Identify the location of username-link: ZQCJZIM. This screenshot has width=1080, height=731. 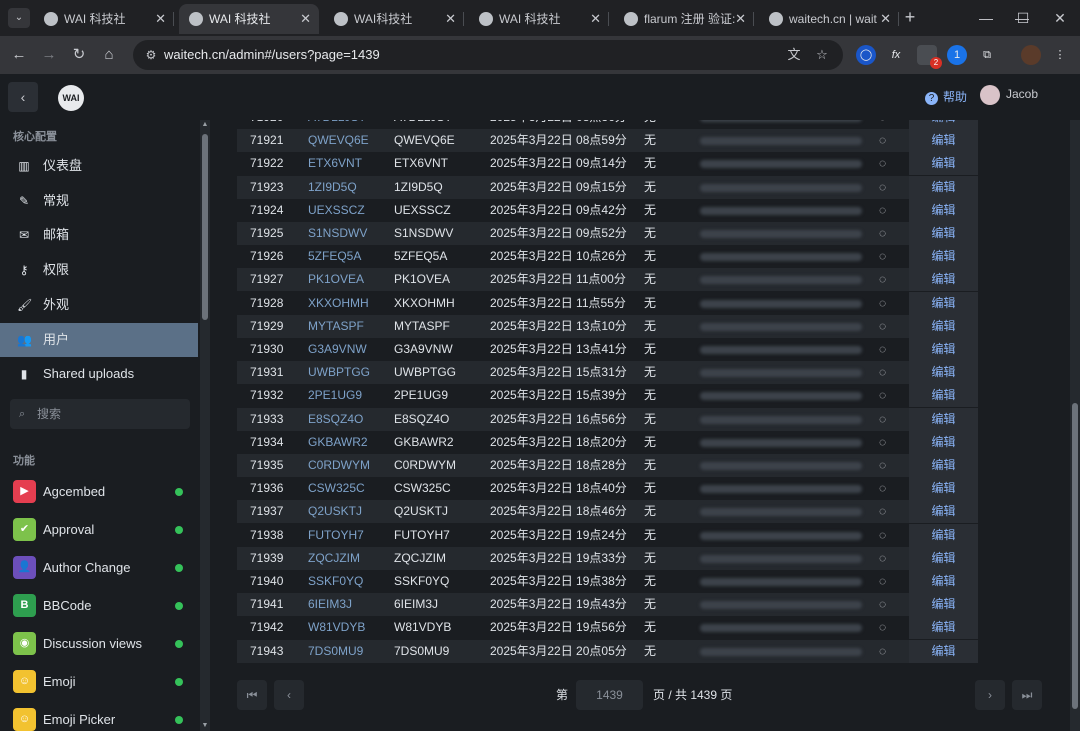
(334, 558).